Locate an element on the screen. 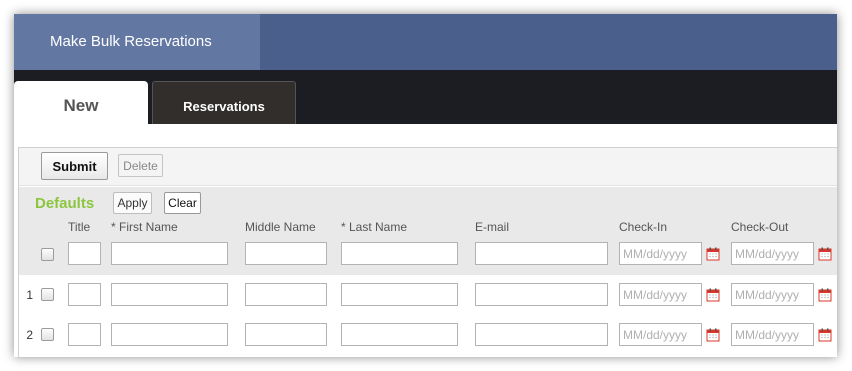  column-header-middle-name: Middle Name is located at coordinates (280, 227).